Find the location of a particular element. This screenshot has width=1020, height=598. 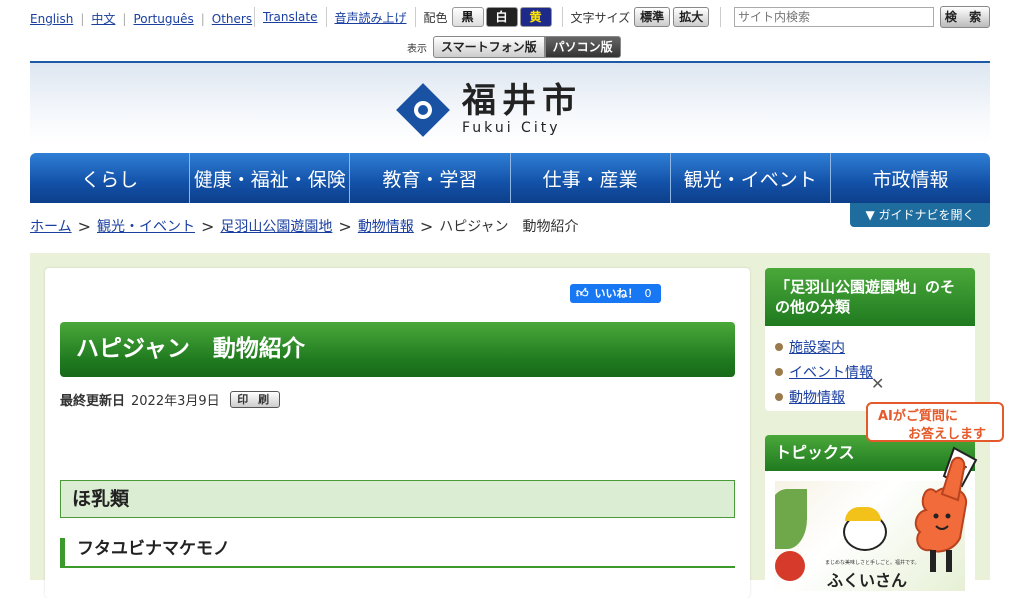

nav-item-health-welfare: 健康・福祉・保険 is located at coordinates (269, 178).